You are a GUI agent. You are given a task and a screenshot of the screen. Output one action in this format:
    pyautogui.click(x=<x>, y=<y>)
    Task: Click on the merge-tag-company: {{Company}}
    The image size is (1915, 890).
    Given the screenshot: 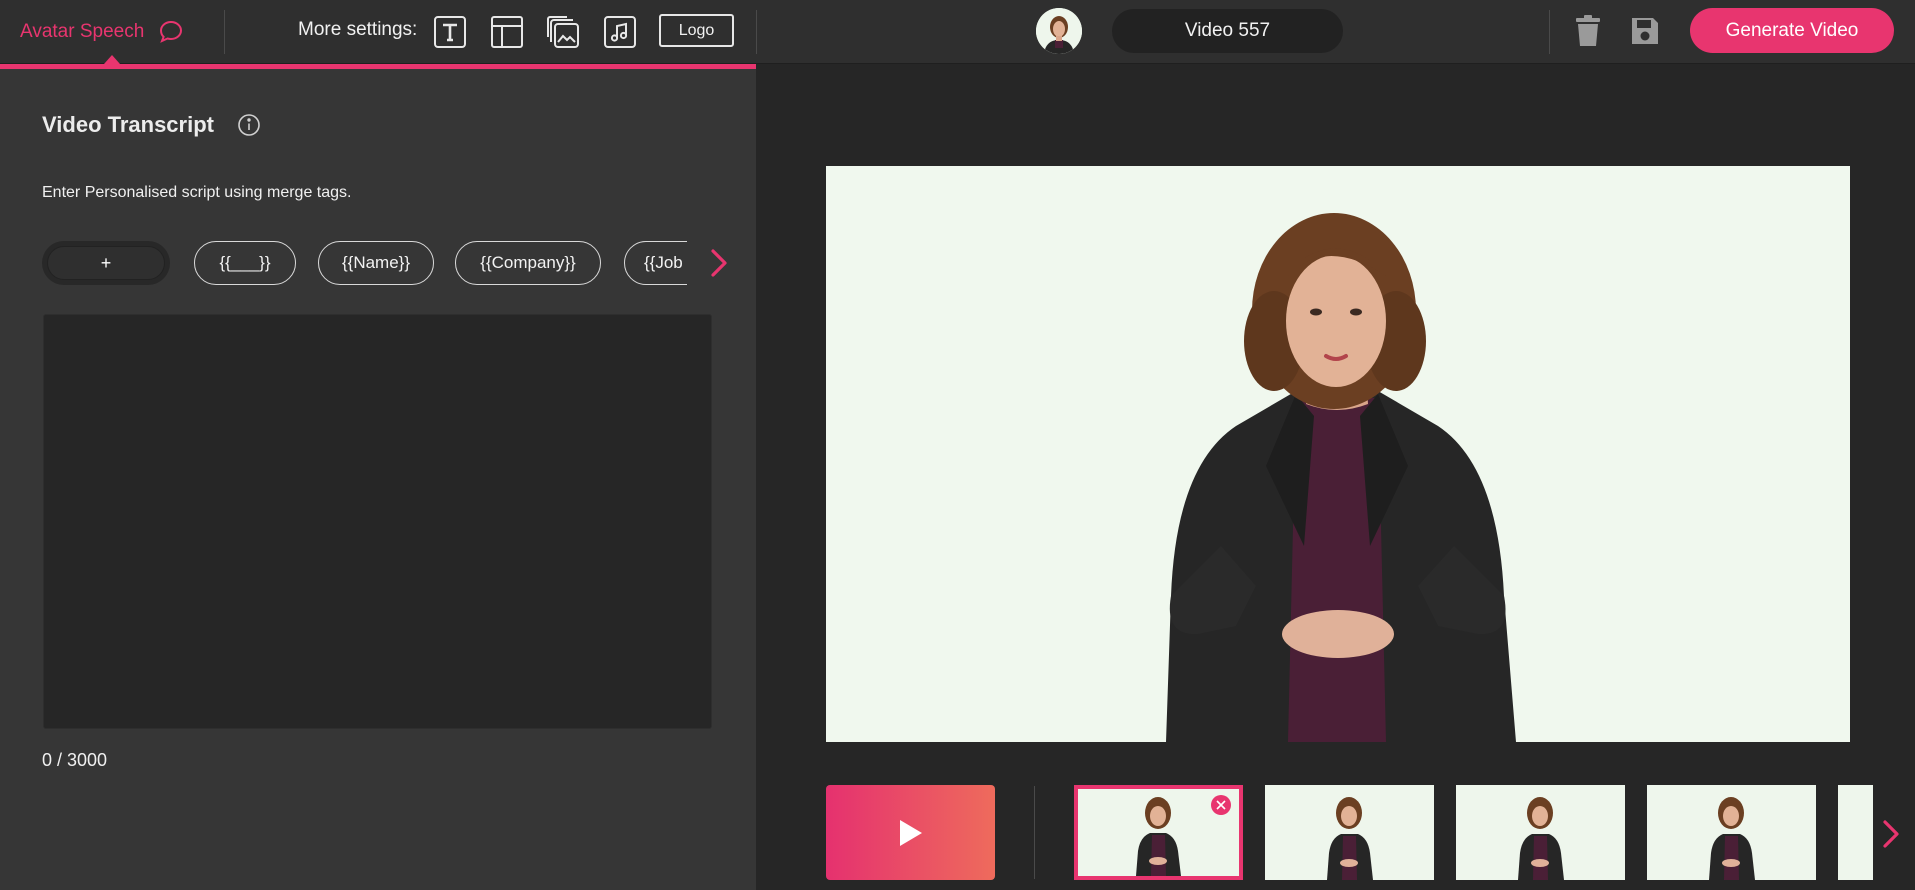 What is the action you would take?
    pyautogui.click(x=528, y=263)
    